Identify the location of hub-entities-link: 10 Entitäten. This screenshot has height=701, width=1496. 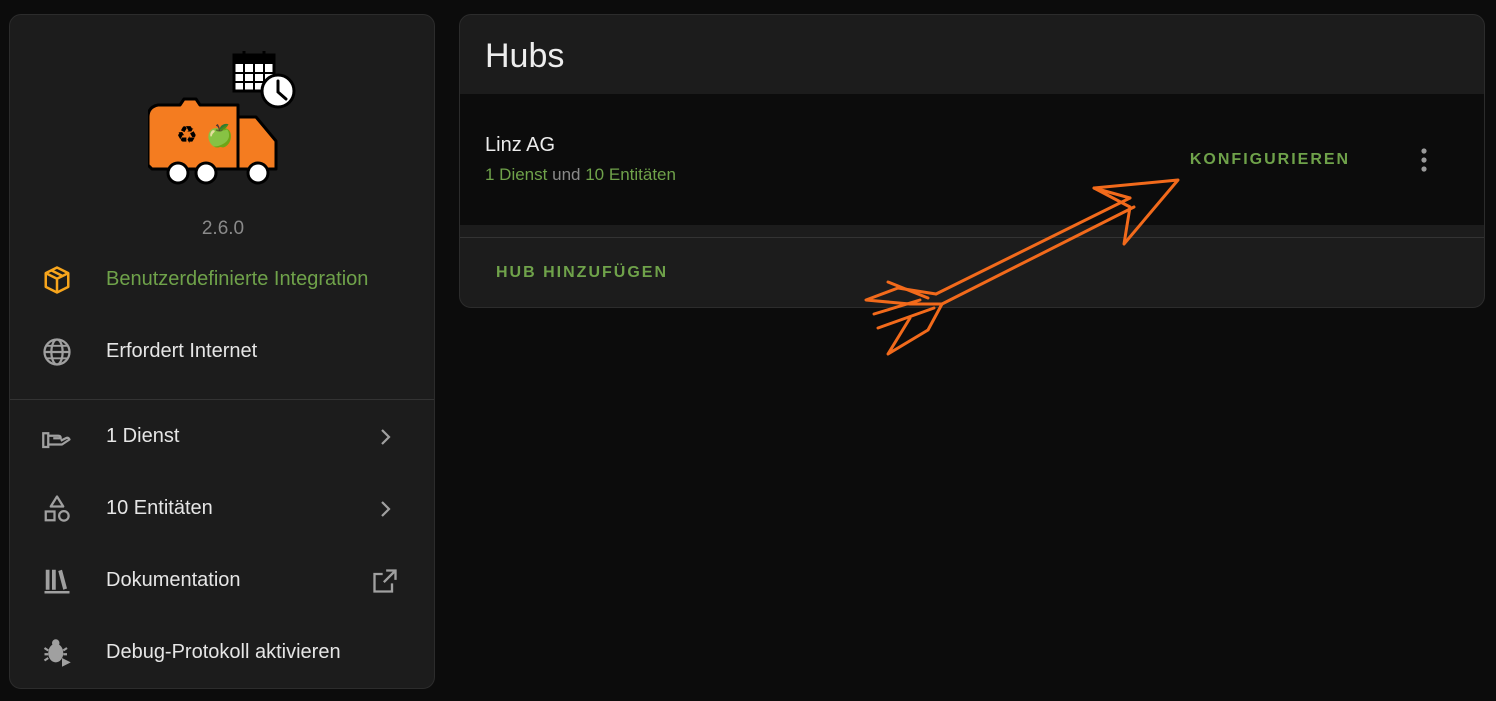
(630, 174).